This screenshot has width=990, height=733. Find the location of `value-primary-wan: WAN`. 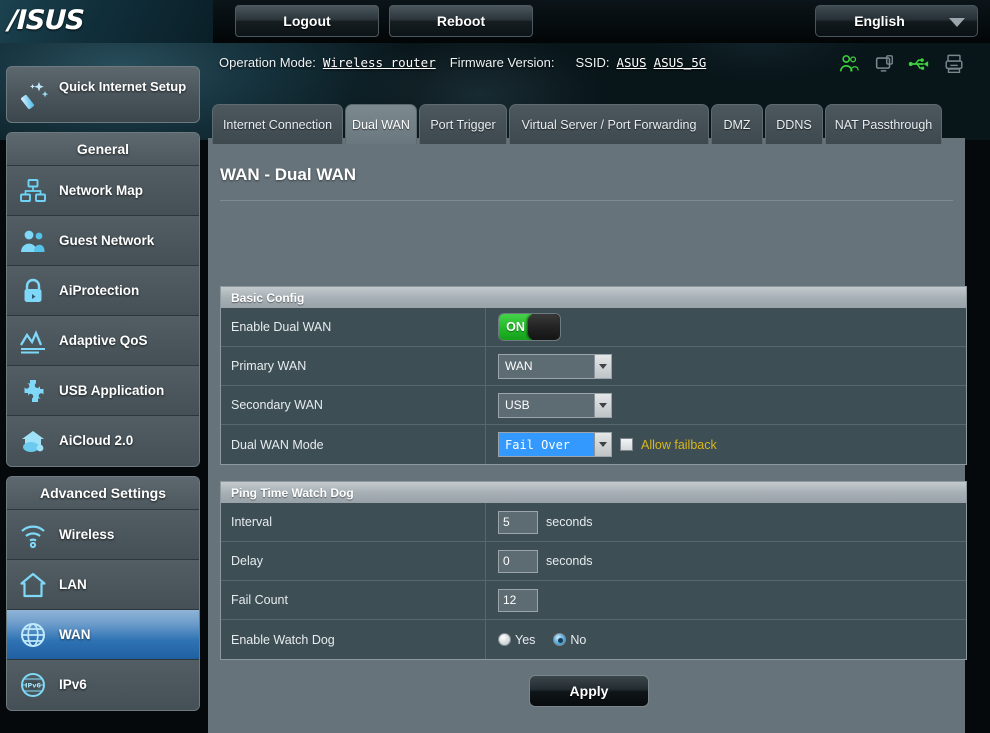

value-primary-wan: WAN is located at coordinates (726, 366).